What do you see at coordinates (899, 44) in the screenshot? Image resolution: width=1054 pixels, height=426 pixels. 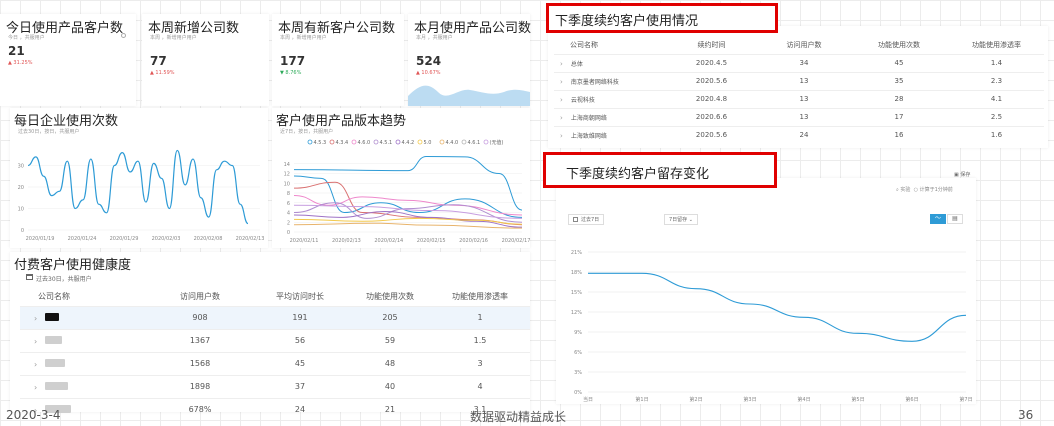 I see `col-header: 功能使用次数` at bounding box center [899, 44].